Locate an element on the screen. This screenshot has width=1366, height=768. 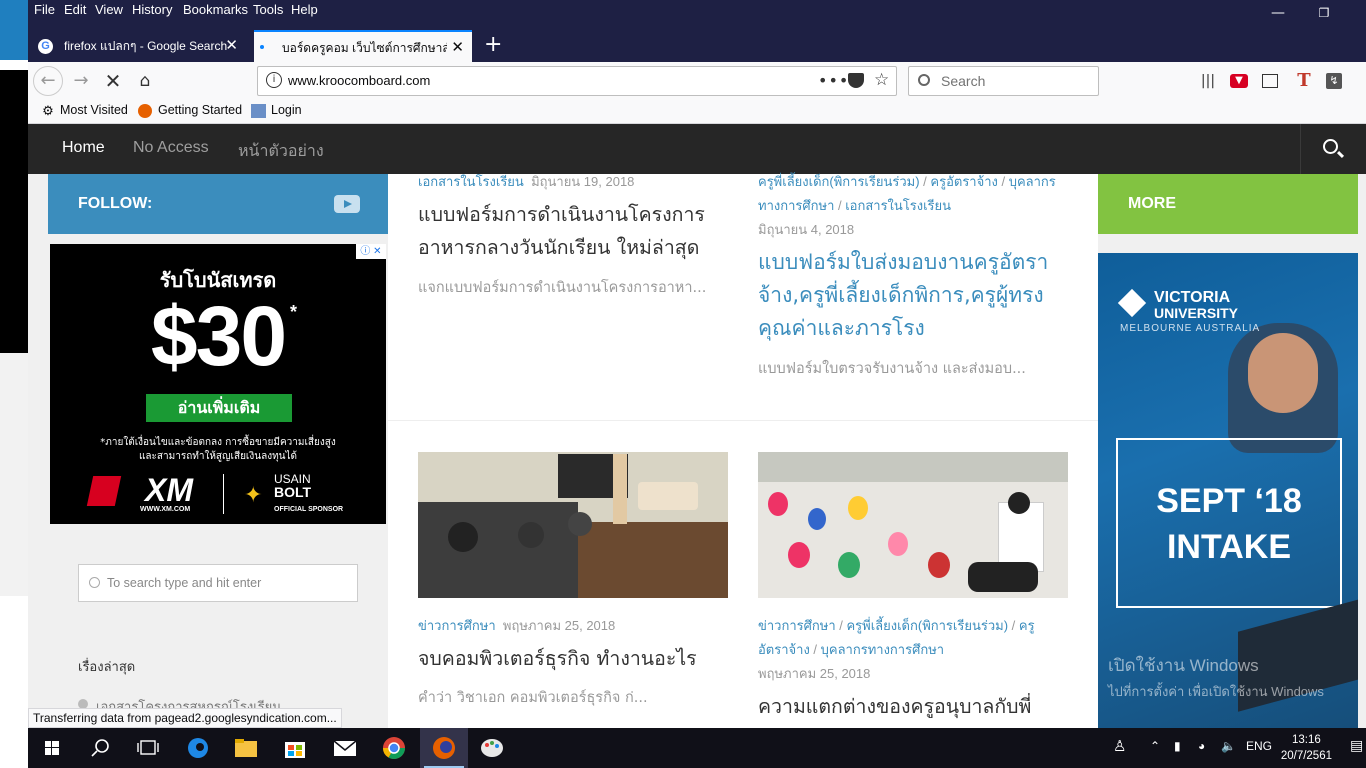
bolt-pose-icon: ✦ is located at coordinates (253, 494).